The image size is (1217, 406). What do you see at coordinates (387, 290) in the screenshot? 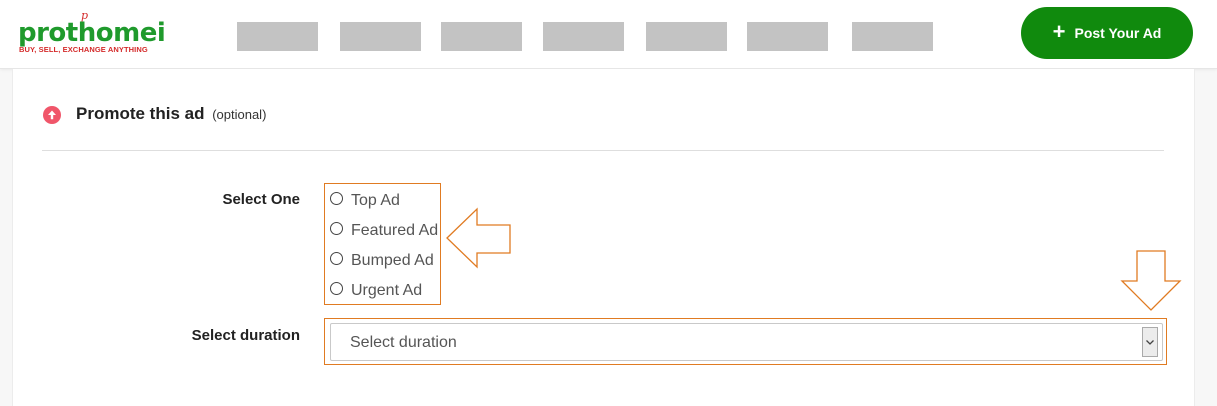
I see `radio-option-label: Urgent Ad` at bounding box center [387, 290].